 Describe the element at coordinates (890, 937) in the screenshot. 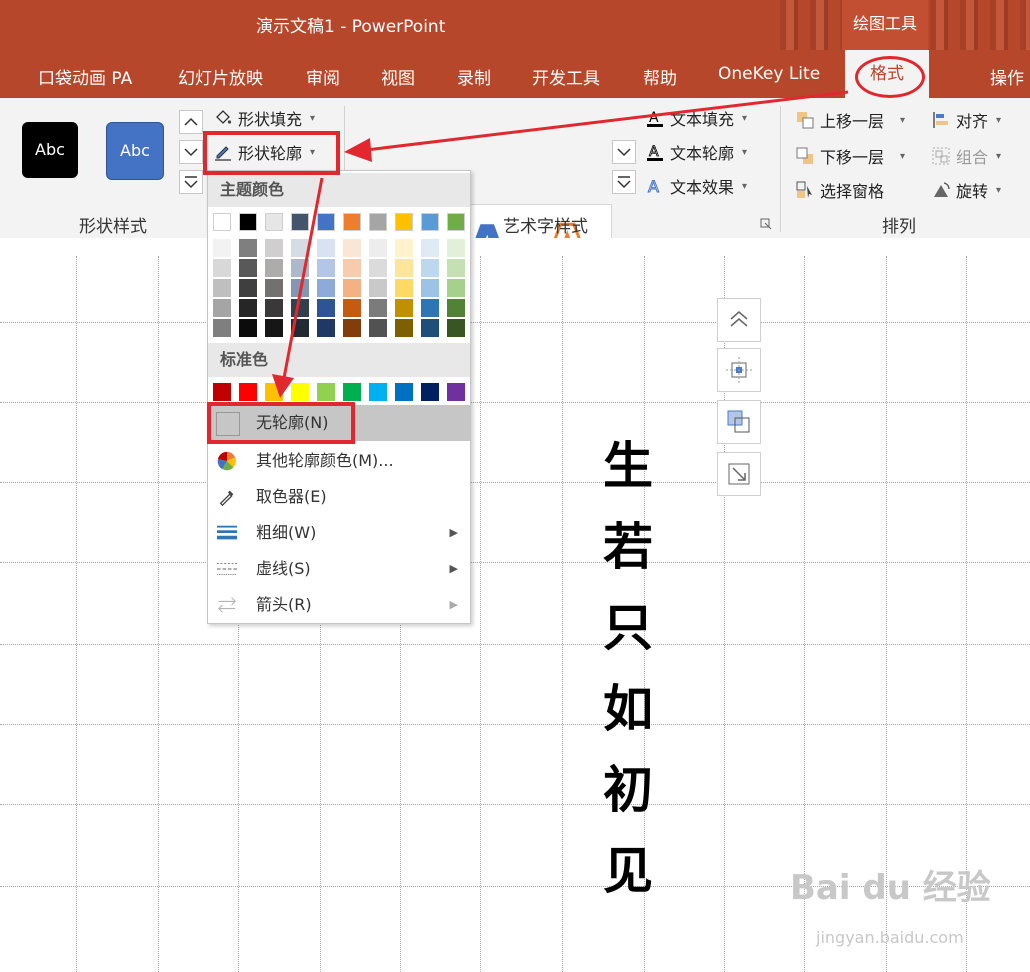

I see `baidu-watermark-url: jingyan.baidu.com` at that location.